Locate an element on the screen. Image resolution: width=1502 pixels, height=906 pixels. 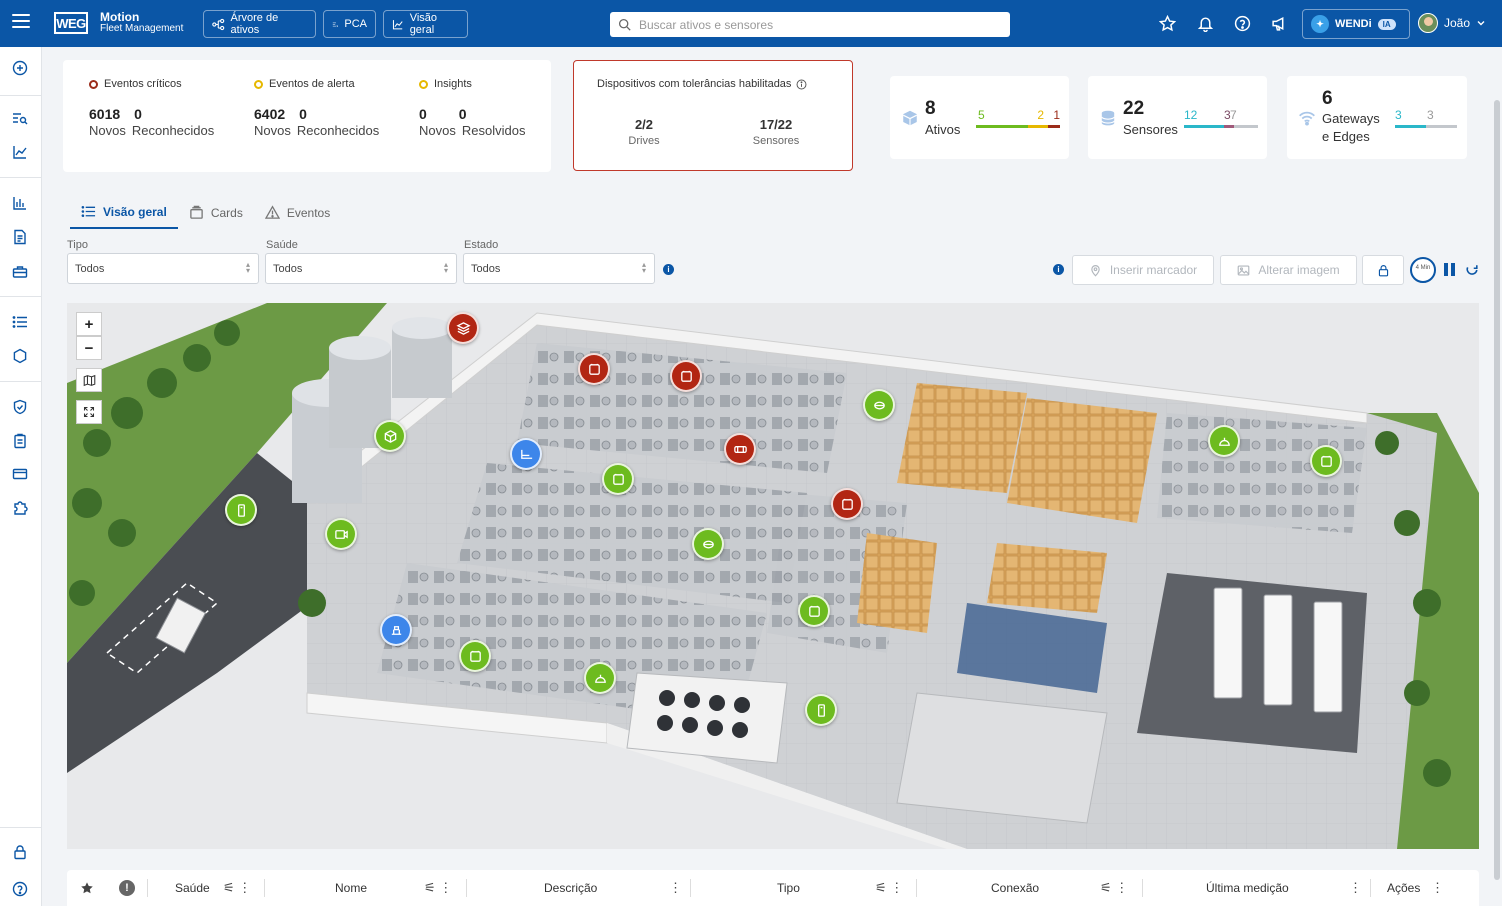
zoom-in-button: + is located at coordinates (89, 324).